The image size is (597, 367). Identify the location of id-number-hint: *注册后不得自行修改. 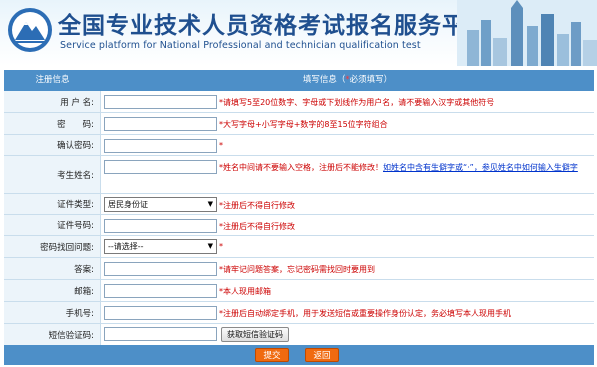
(257, 226).